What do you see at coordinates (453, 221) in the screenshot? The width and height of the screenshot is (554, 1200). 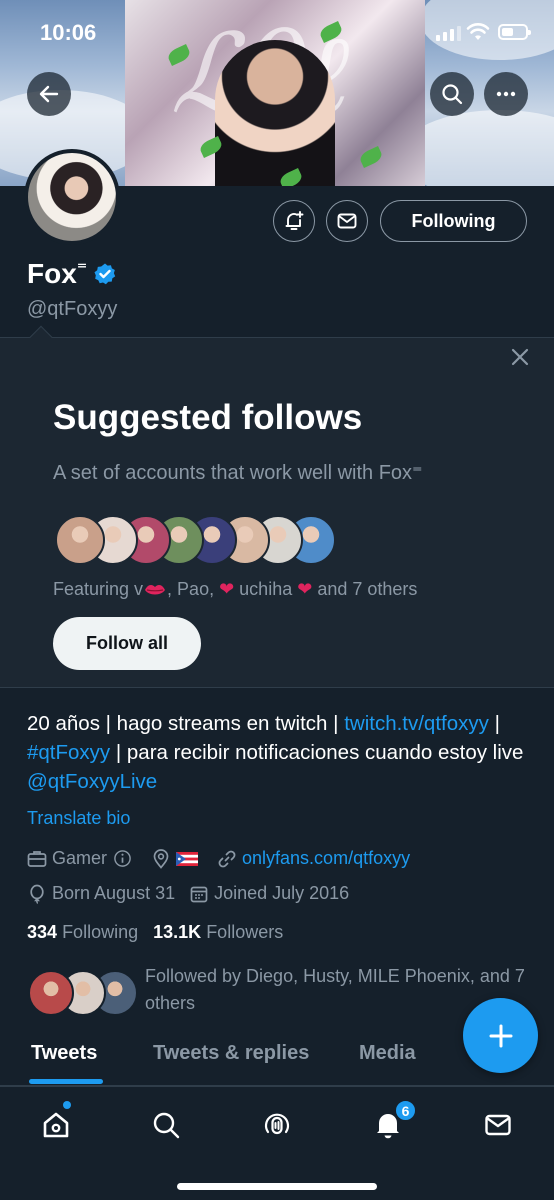 I see `following-button: Following` at bounding box center [453, 221].